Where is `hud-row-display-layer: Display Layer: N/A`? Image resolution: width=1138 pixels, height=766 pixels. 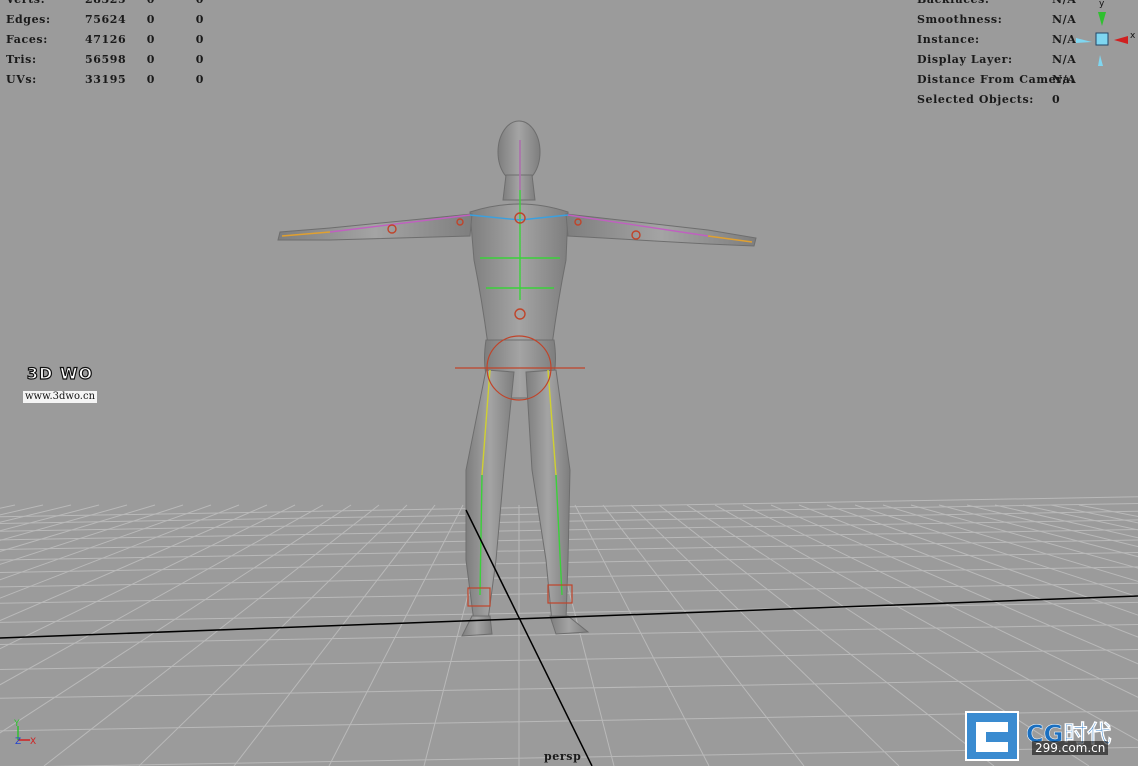
hud-row-display-layer: Display Layer: N/A is located at coordinates (1004, 60).